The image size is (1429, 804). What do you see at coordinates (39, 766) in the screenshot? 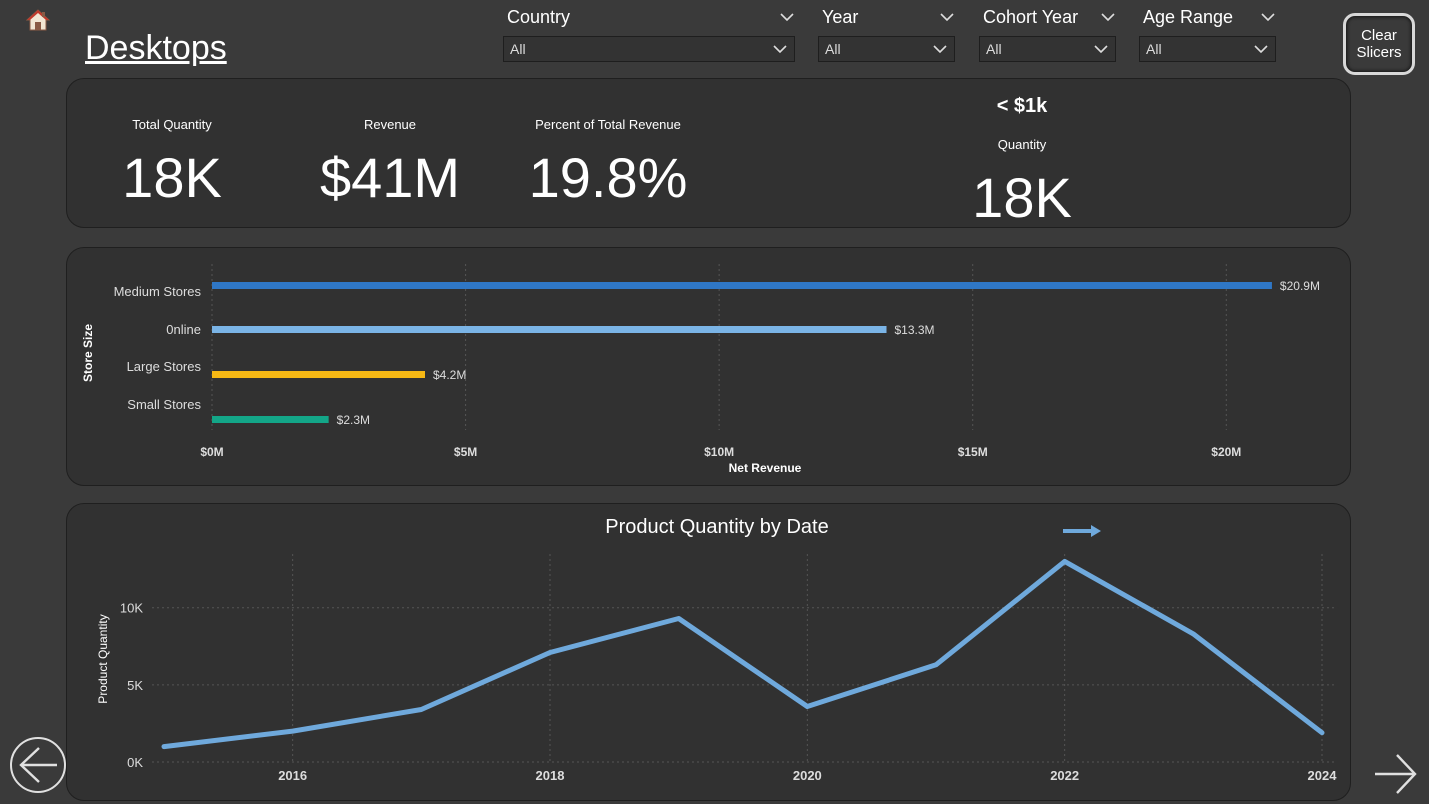
I see `back-arrow-icon` at bounding box center [39, 766].